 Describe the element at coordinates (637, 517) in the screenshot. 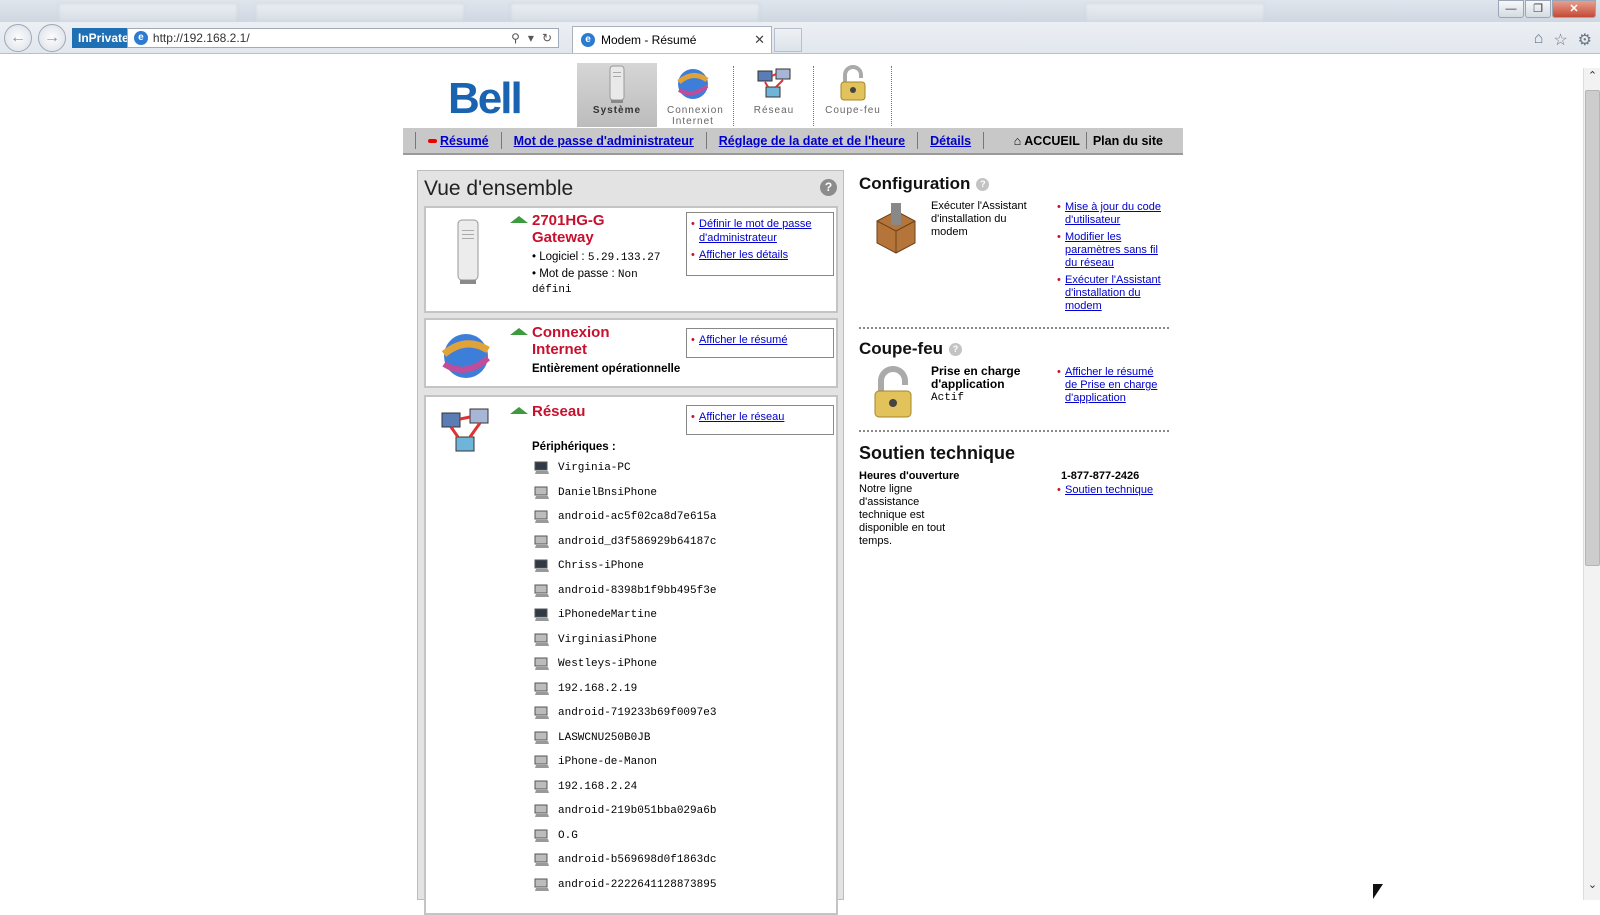

I see `device-name: android-ac5f02ca8d7e615a` at that location.